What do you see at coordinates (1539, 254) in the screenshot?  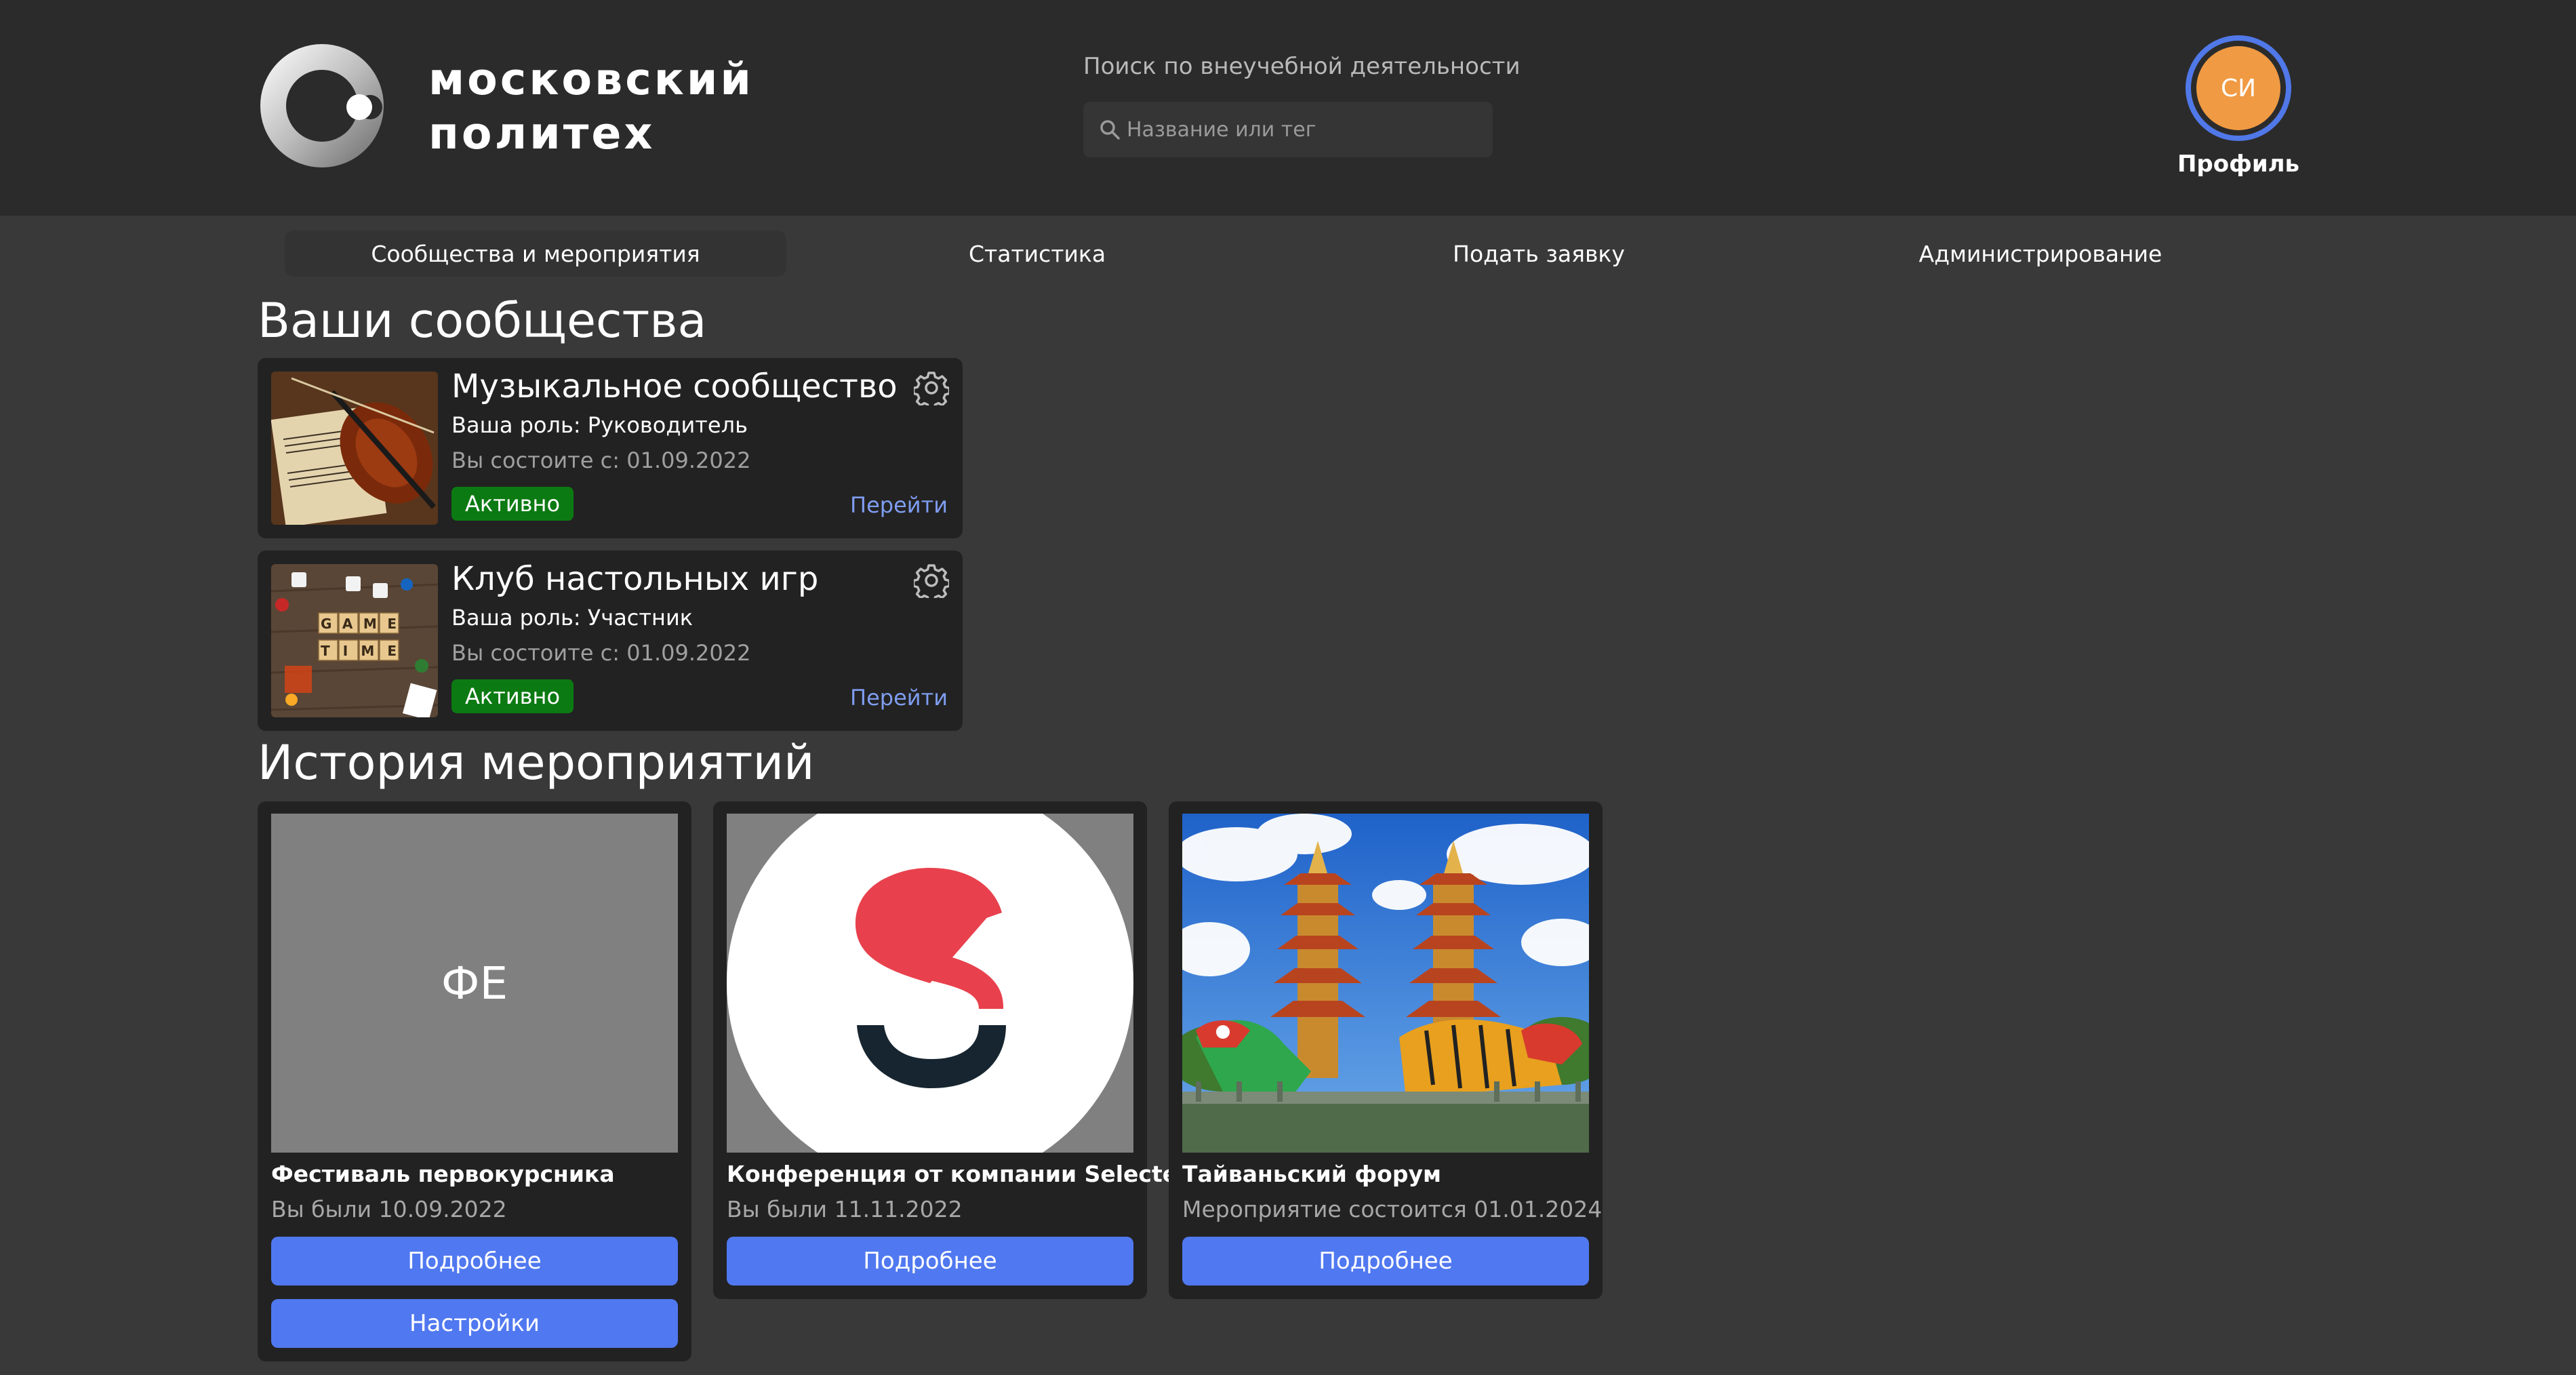 I see `tab-submit-application: Подать заявку` at bounding box center [1539, 254].